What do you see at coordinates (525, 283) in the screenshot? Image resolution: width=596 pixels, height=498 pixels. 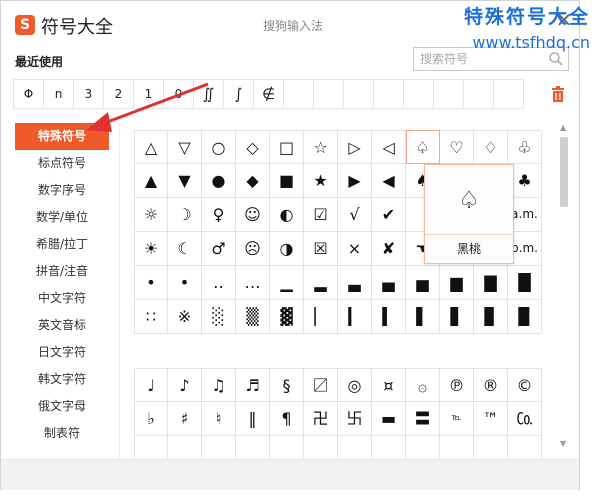 I see `symbol-cell: █` at bounding box center [525, 283].